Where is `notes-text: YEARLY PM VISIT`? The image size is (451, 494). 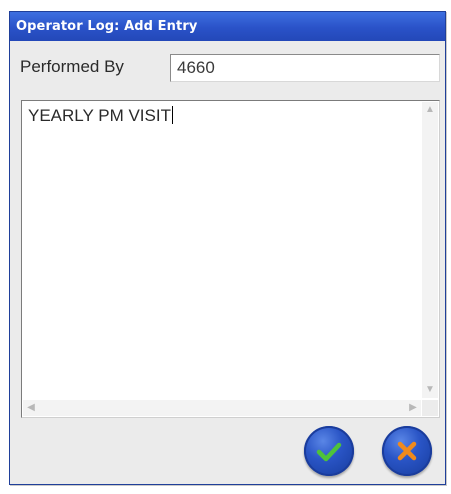
notes-text: YEARLY PM VISIT is located at coordinates (100, 116).